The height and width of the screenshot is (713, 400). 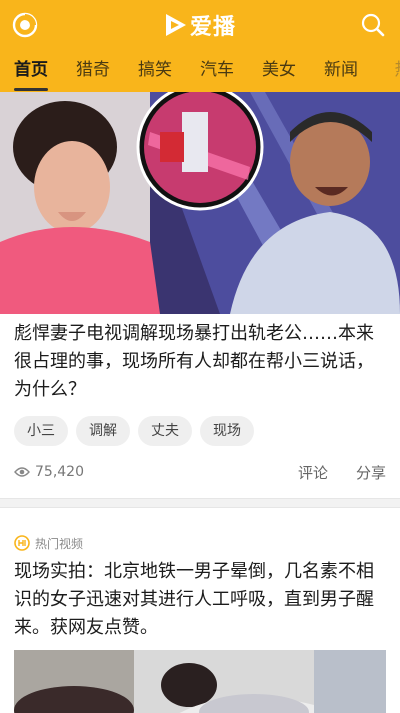 I want to click on app-header: 爱播 首页 猎奇 搞笑 汽车 美女 新闻 热, so click(x=200, y=46).